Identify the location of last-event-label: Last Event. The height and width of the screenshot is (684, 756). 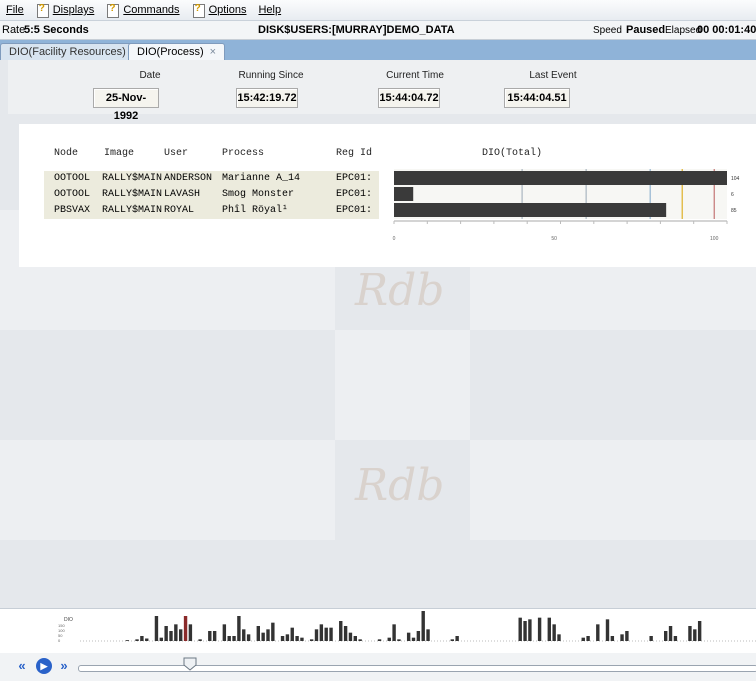
(553, 75).